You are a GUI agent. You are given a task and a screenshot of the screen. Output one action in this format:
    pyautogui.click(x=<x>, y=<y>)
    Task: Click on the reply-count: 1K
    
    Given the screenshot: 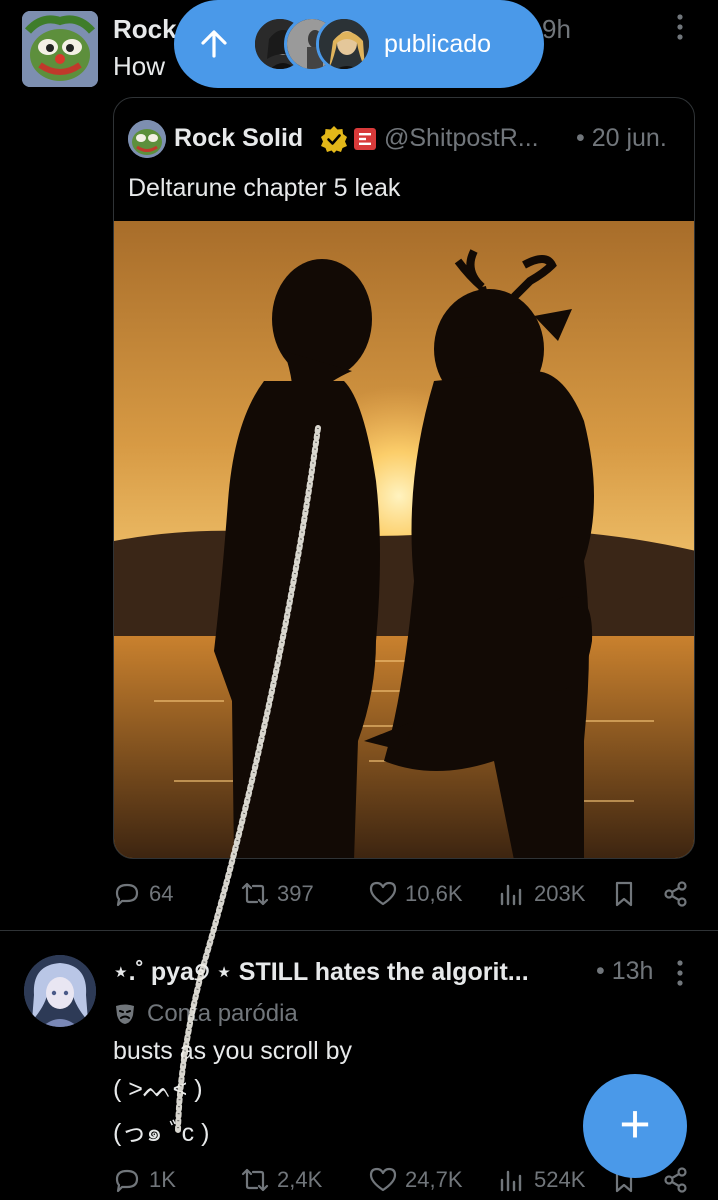 What is the action you would take?
    pyautogui.click(x=162, y=1179)
    